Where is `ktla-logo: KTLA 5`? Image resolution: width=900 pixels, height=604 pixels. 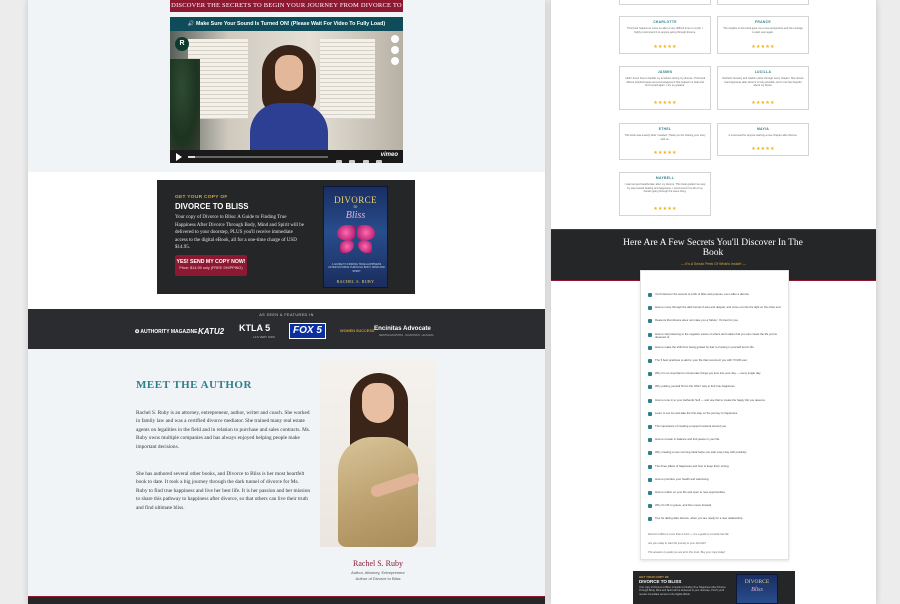 ktla-logo: KTLA 5 is located at coordinates (255, 328).